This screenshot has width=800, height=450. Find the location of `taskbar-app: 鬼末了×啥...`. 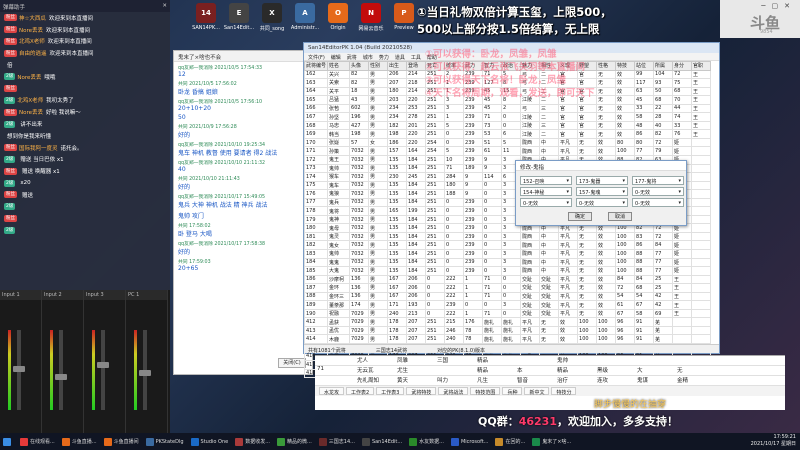

taskbar-app: 鬼末了×啥... is located at coordinates (551, 441).